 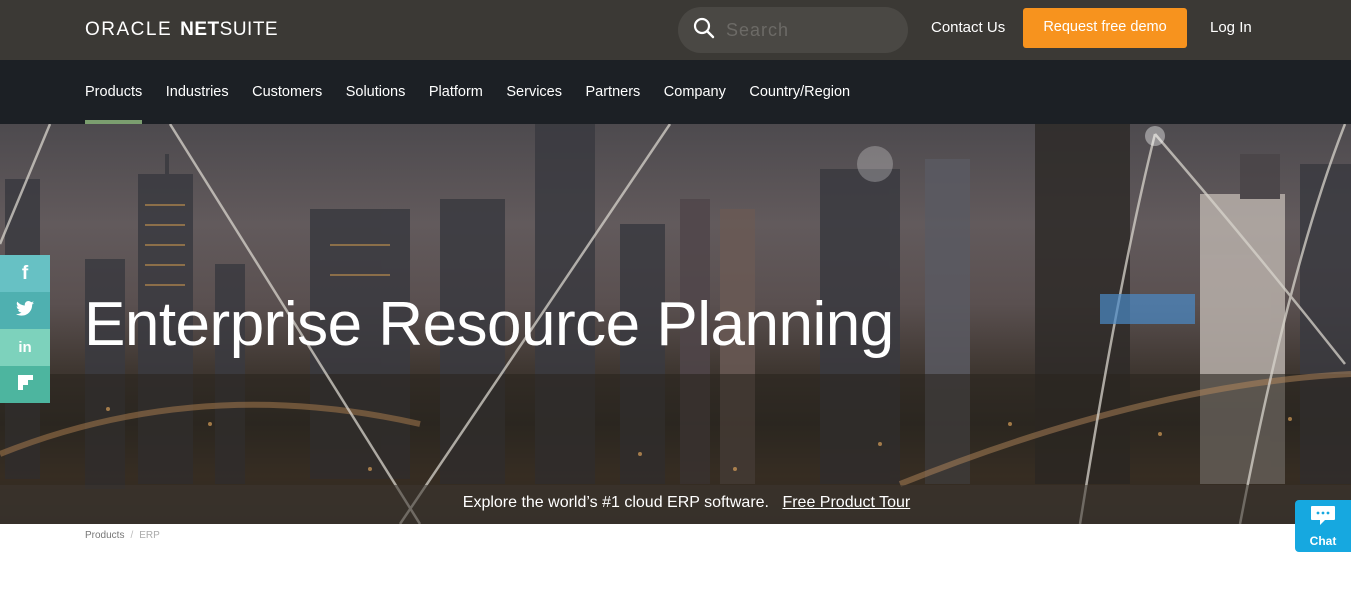 I want to click on flipboard-icon, so click(x=25, y=384).